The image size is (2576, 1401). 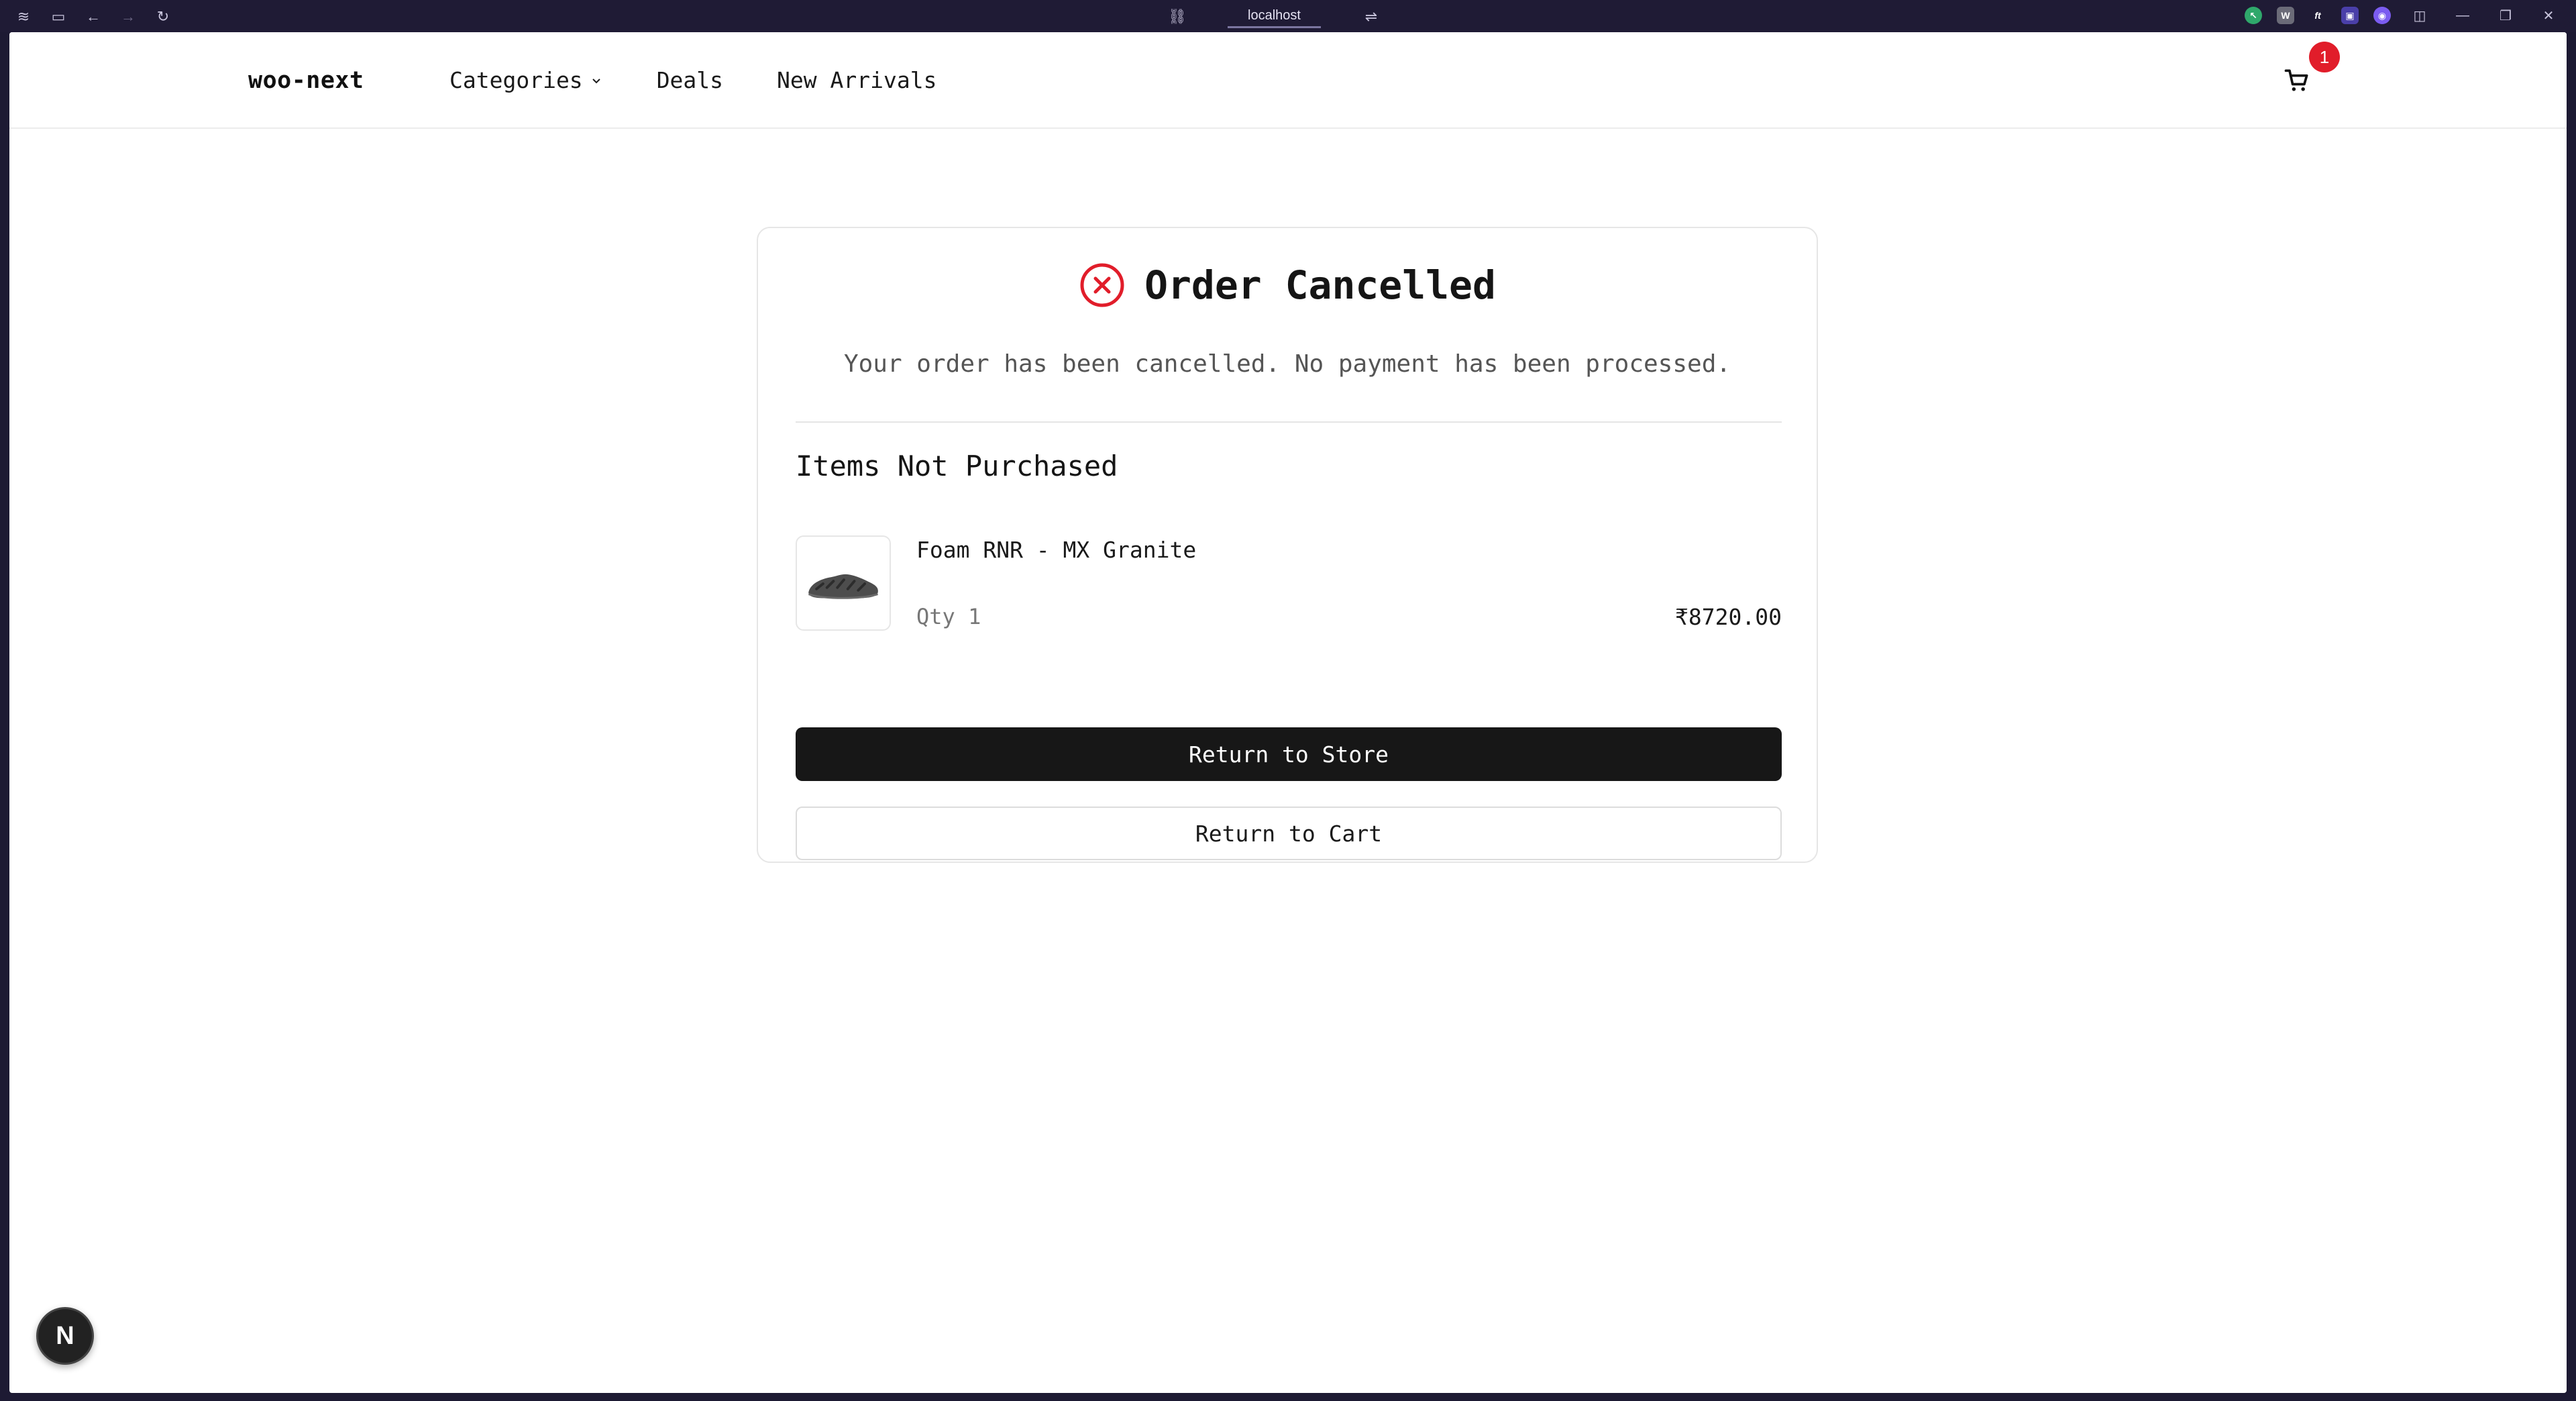 I want to click on nextjs-dev-badge: N, so click(x=65, y=1336).